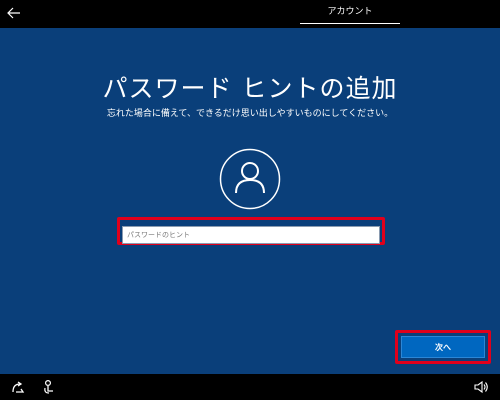 This screenshot has height=400, width=500. What do you see at coordinates (481, 387) in the screenshot?
I see `volume-icon` at bounding box center [481, 387].